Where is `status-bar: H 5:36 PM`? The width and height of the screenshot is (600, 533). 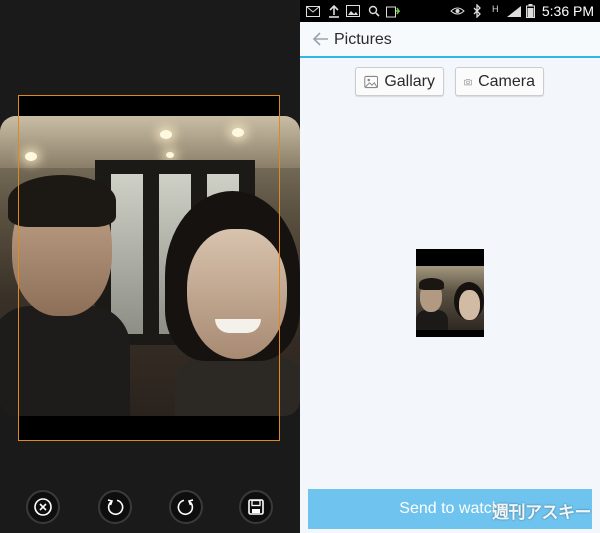
status-bar: H 5:36 PM is located at coordinates (450, 11).